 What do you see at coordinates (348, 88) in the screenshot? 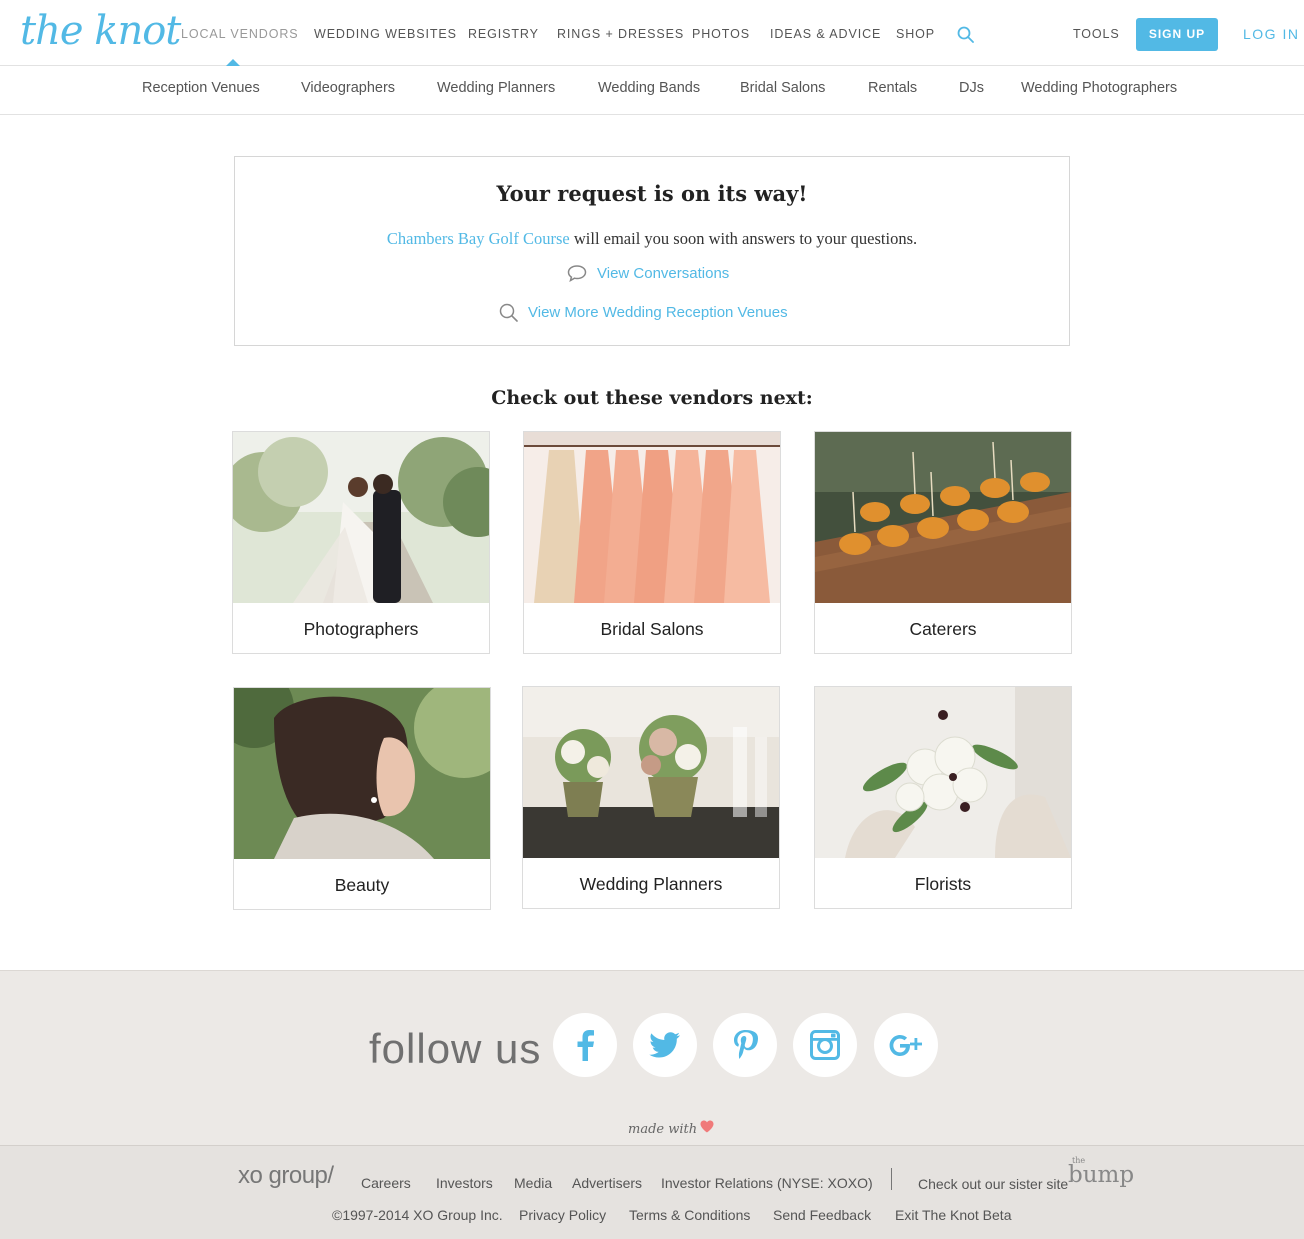
I see `category-videographers: Videographers` at bounding box center [348, 88].